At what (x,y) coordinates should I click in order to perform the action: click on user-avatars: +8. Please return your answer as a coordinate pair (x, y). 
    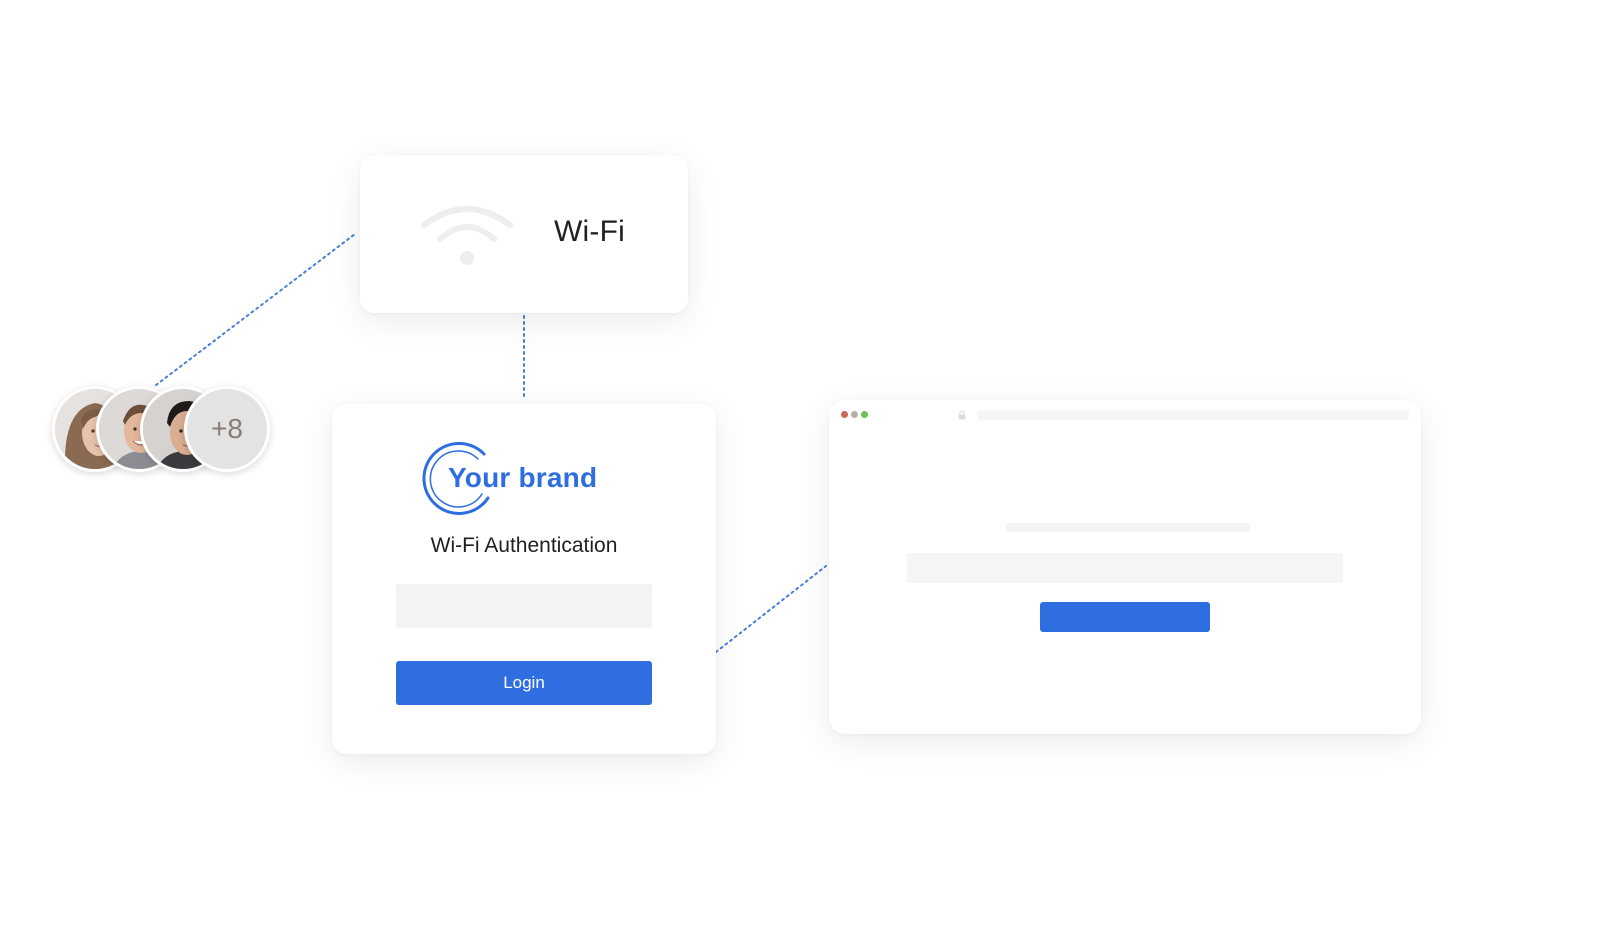
    Looking at the image, I should click on (167, 429).